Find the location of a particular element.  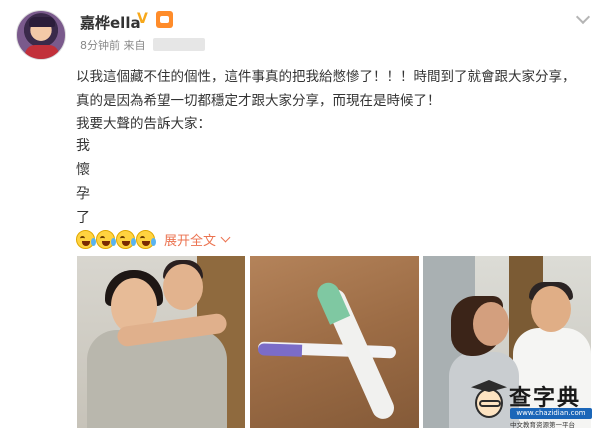

post-time: 8分钟前 is located at coordinates (100, 45).